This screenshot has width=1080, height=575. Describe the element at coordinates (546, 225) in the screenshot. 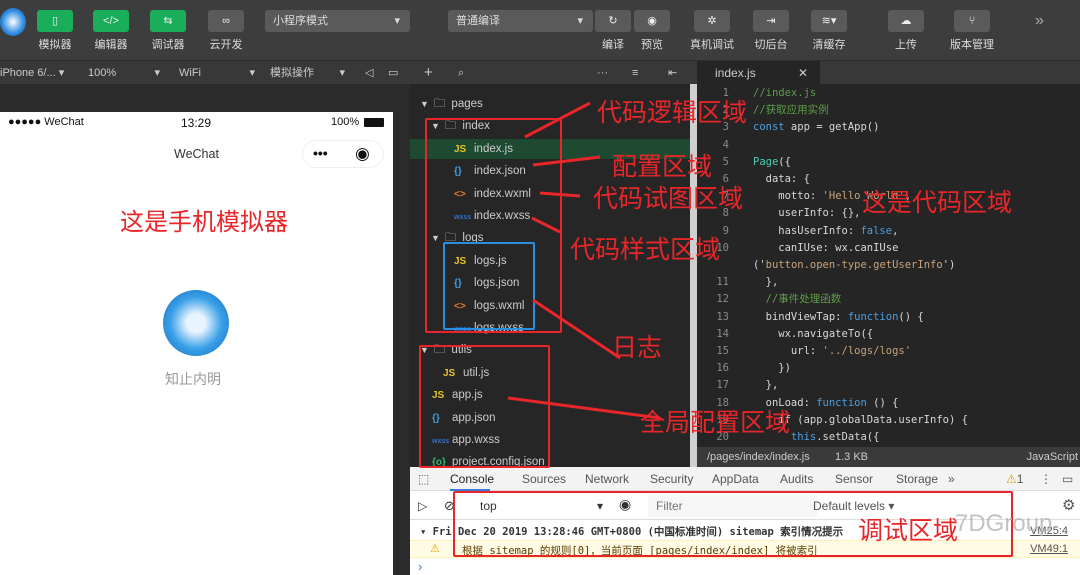

I see `arrow-style` at that location.